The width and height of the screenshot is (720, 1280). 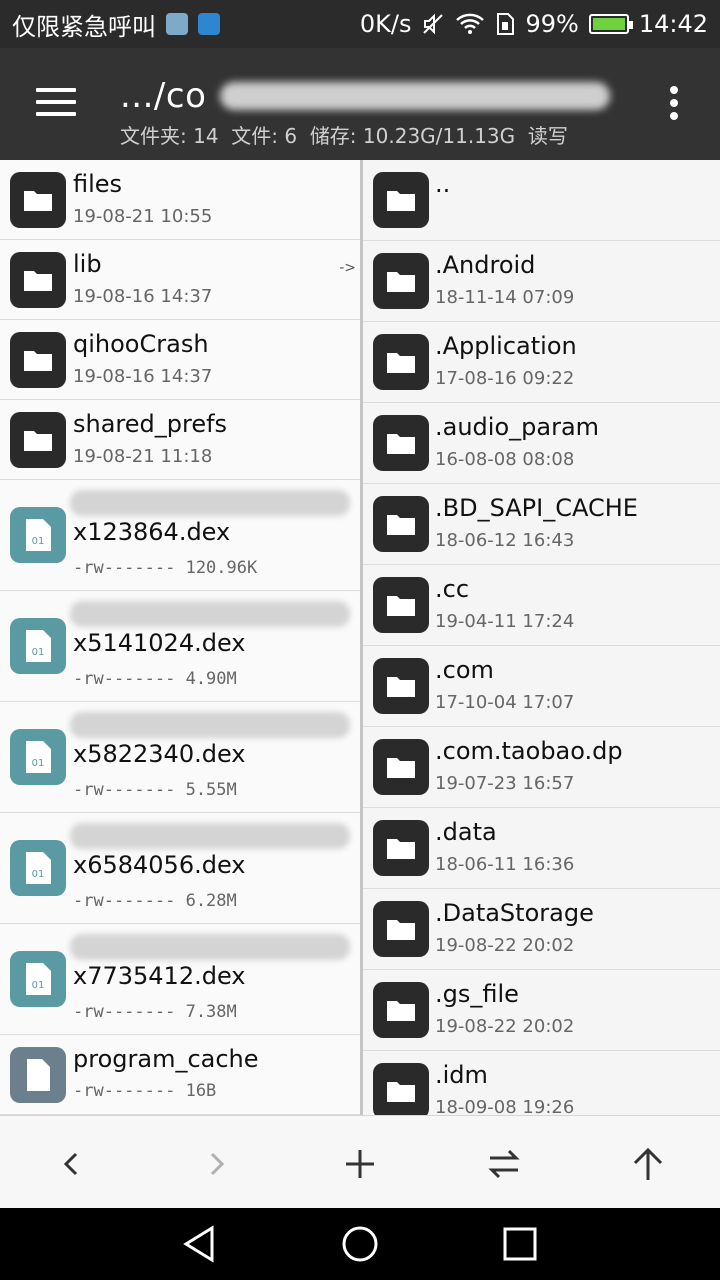 I want to click on item-name: shared_prefs, so click(x=150, y=424).